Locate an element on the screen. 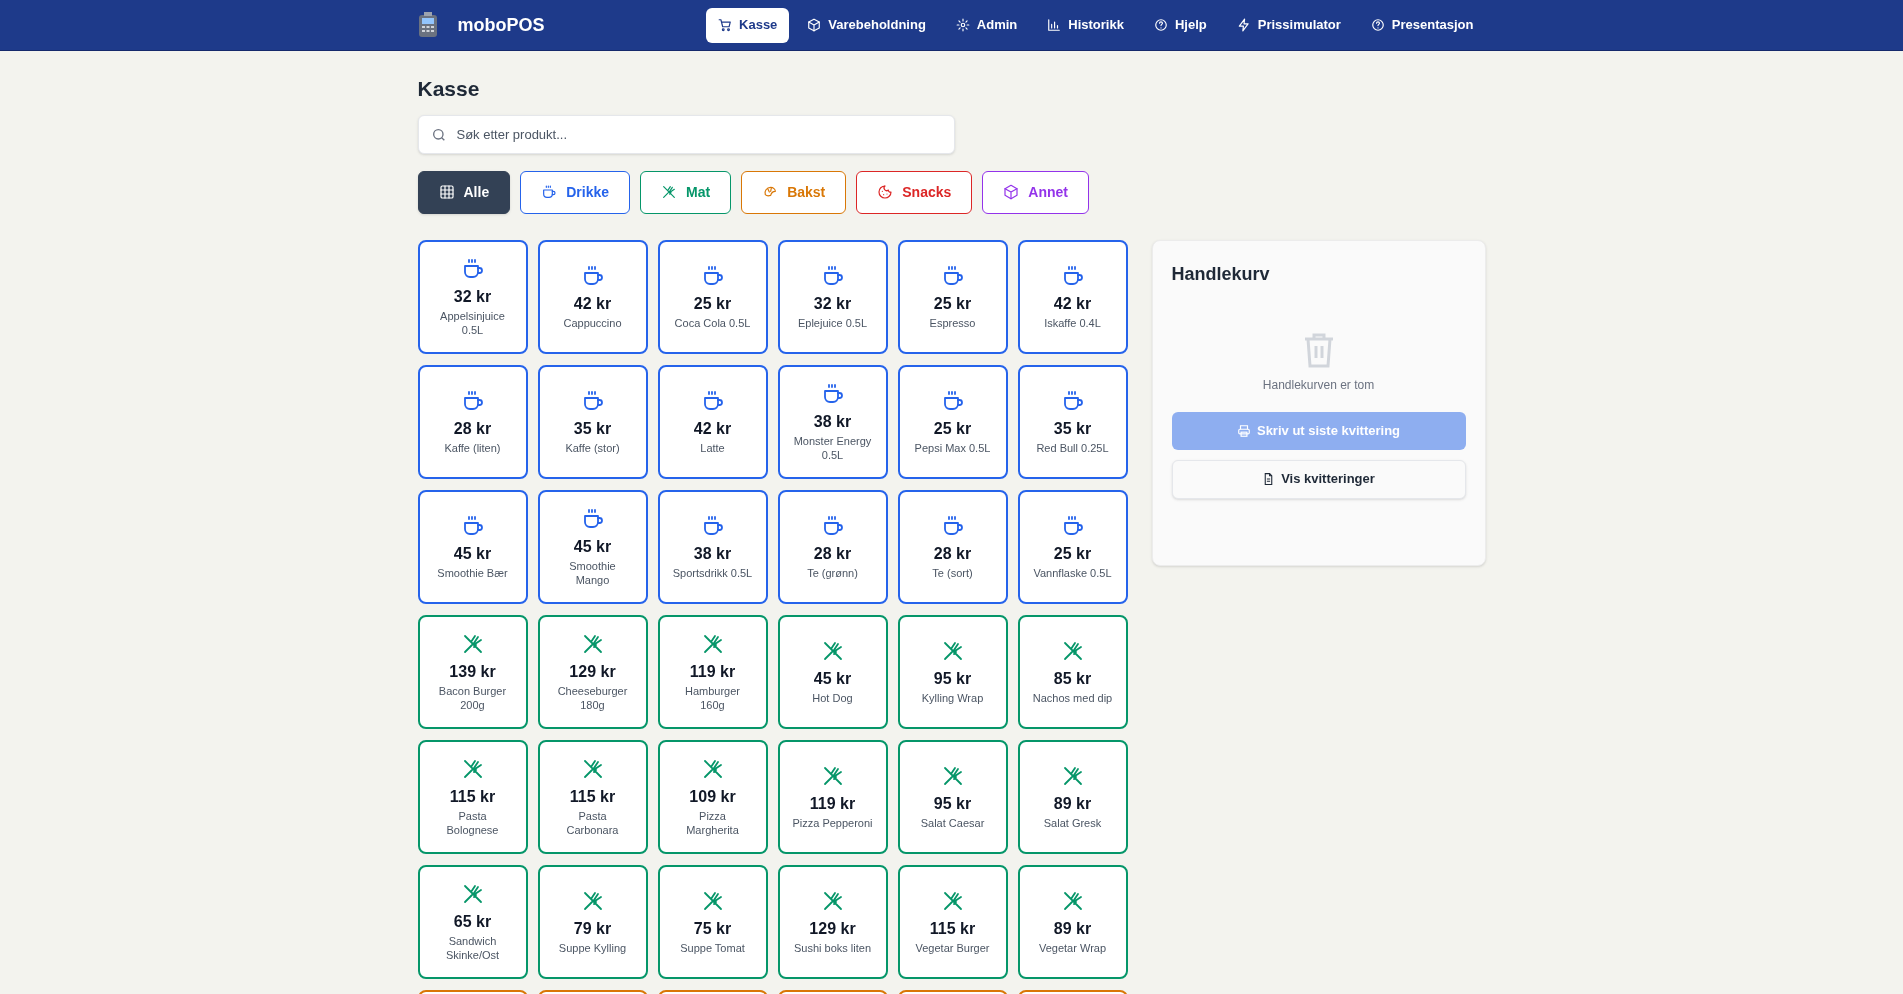 The width and height of the screenshot is (1903, 994). product-card: 35 kr Kaffe (stor) is located at coordinates (592, 421).